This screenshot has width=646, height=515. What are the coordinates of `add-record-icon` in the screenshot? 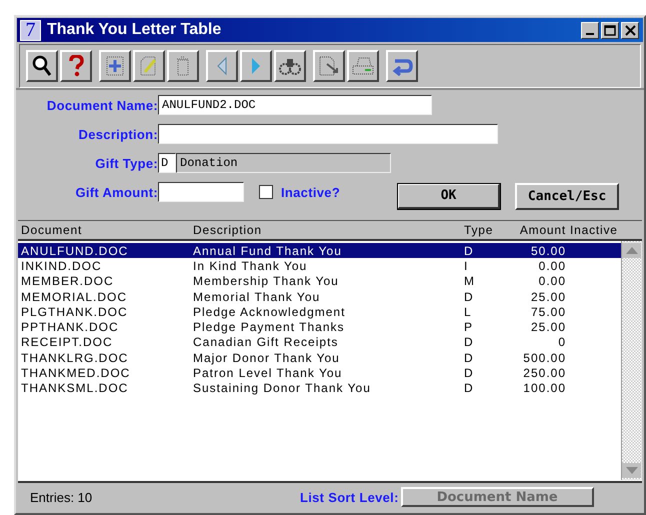 It's located at (115, 66).